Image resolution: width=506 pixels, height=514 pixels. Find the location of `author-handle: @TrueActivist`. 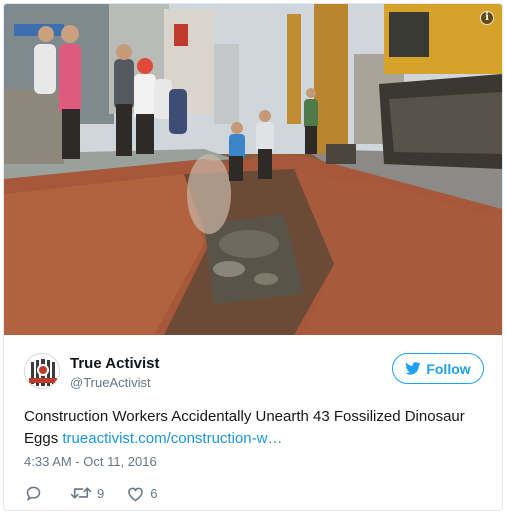

author-handle: @TrueActivist is located at coordinates (110, 382).